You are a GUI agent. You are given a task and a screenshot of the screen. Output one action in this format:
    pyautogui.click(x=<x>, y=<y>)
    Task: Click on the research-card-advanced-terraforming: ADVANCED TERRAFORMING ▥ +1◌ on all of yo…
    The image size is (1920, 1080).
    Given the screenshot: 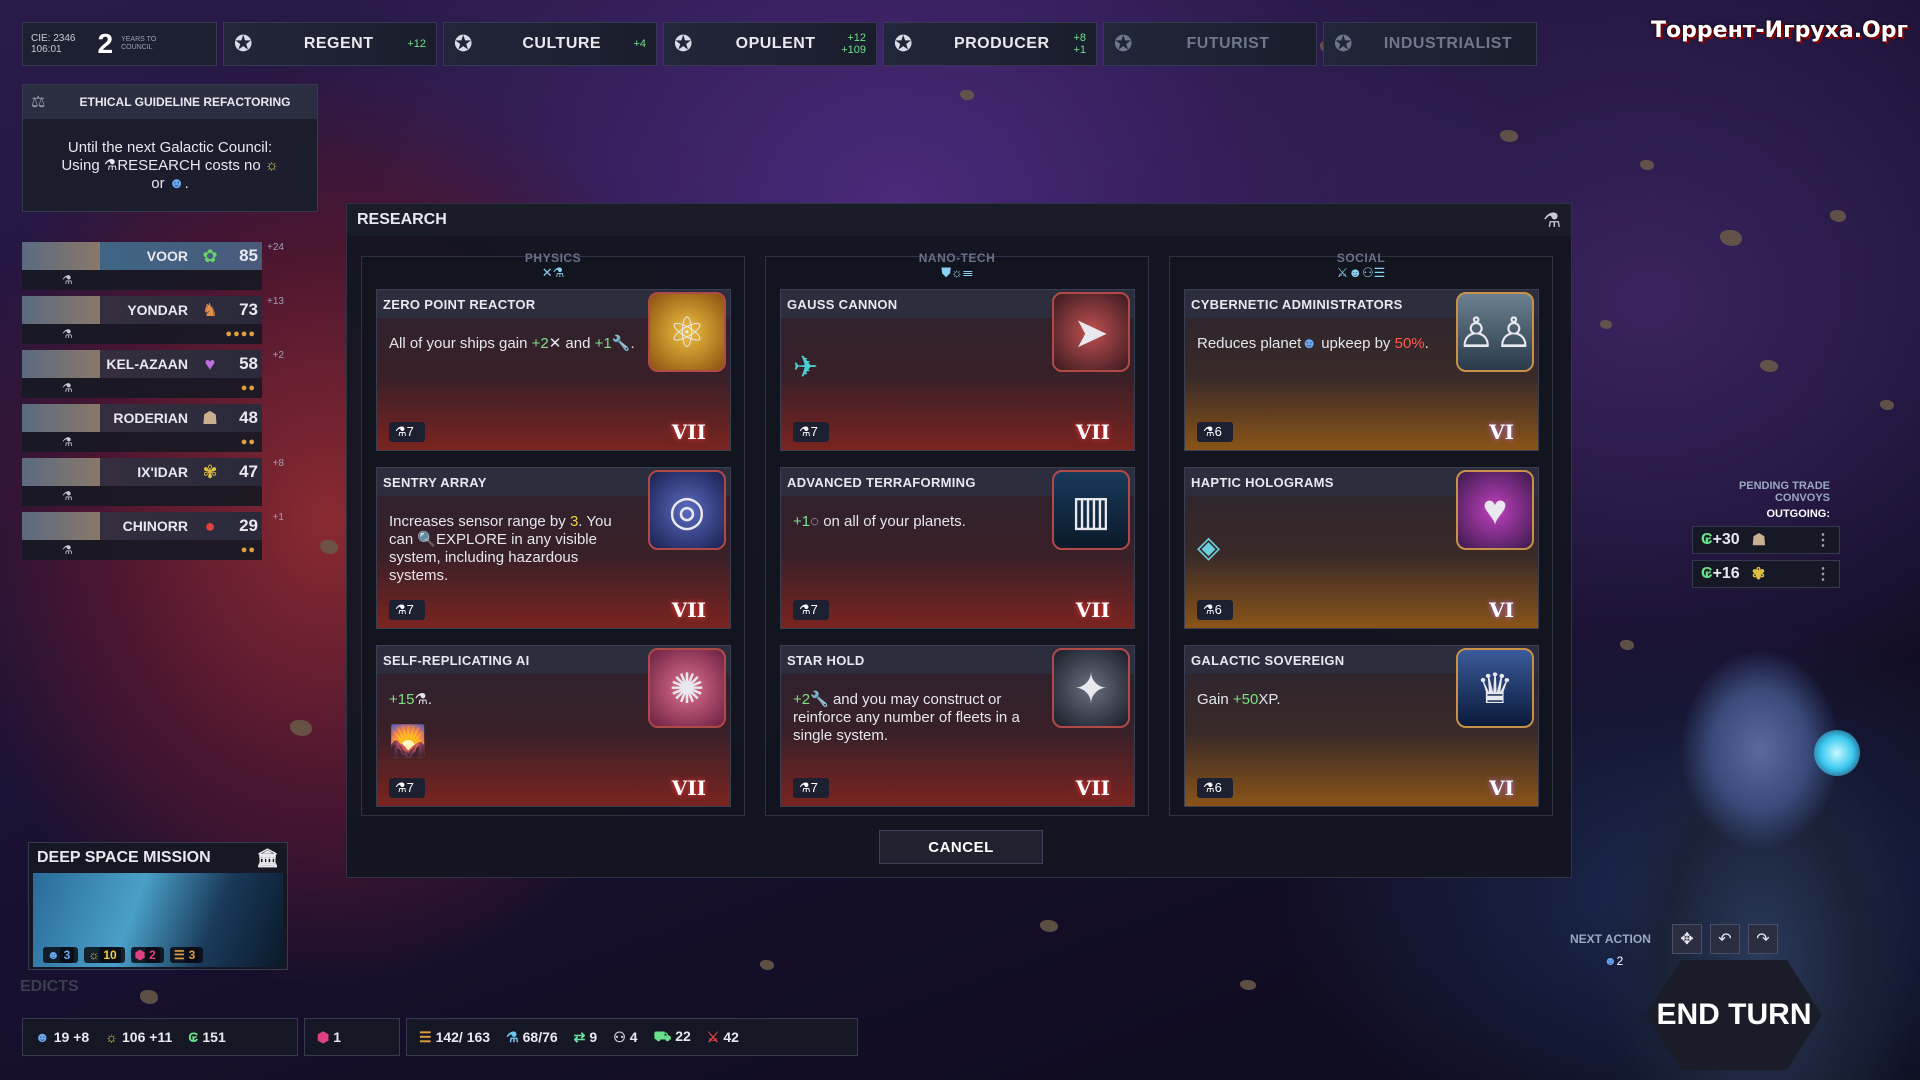 What is the action you would take?
    pyautogui.click(x=957, y=548)
    